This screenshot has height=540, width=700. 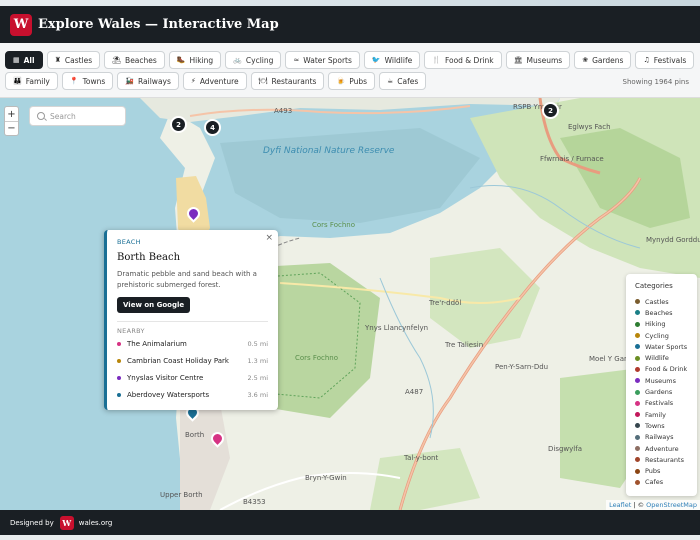 I want to click on popup-divider, so click(x=192, y=321).